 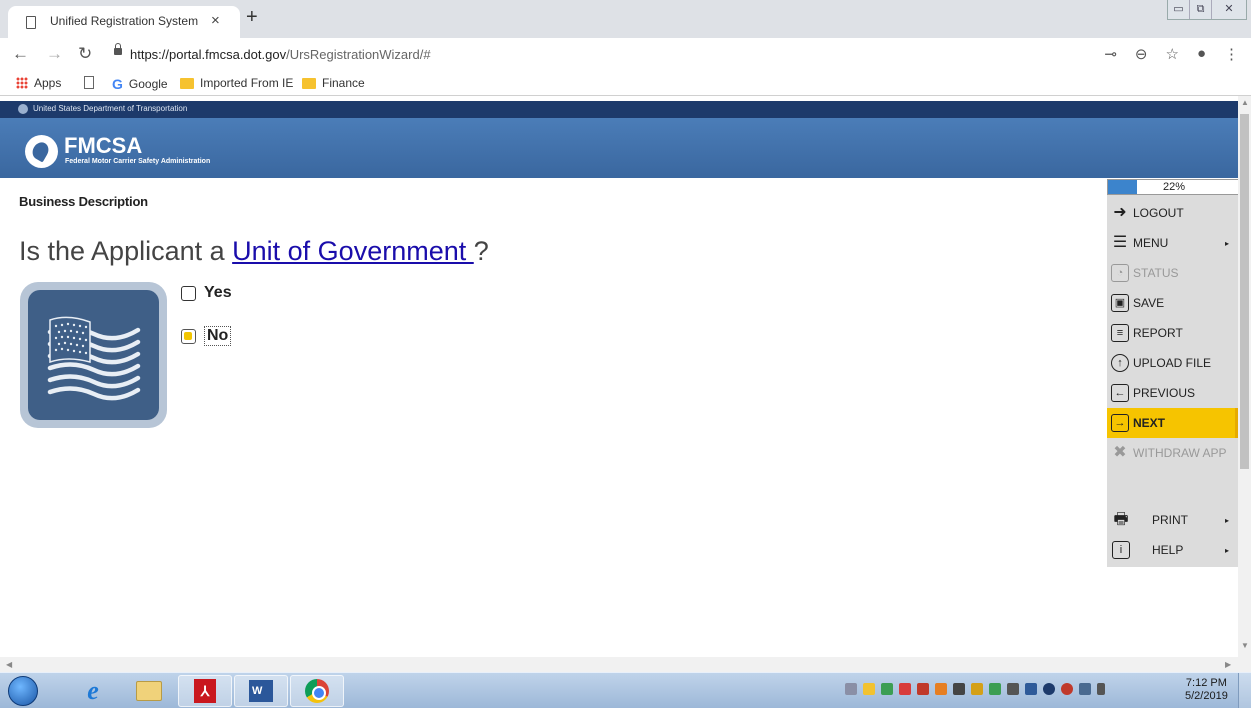 What do you see at coordinates (1173, 333) in the screenshot?
I see `report-button: ≡ REPORT` at bounding box center [1173, 333].